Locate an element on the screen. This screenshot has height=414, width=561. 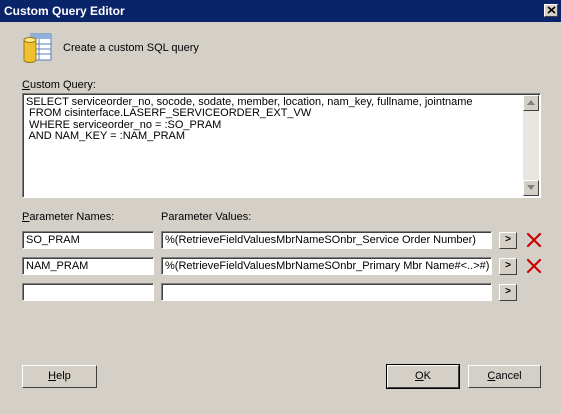
header-text: Create a custom SQL query is located at coordinates (131, 48).